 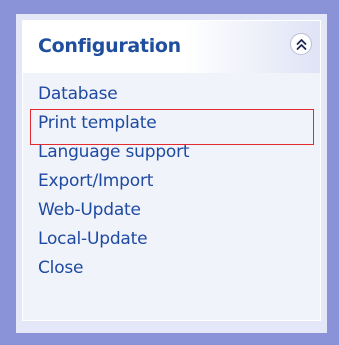 What do you see at coordinates (175, 123) in the screenshot?
I see `menu-item-print-template: Print template` at bounding box center [175, 123].